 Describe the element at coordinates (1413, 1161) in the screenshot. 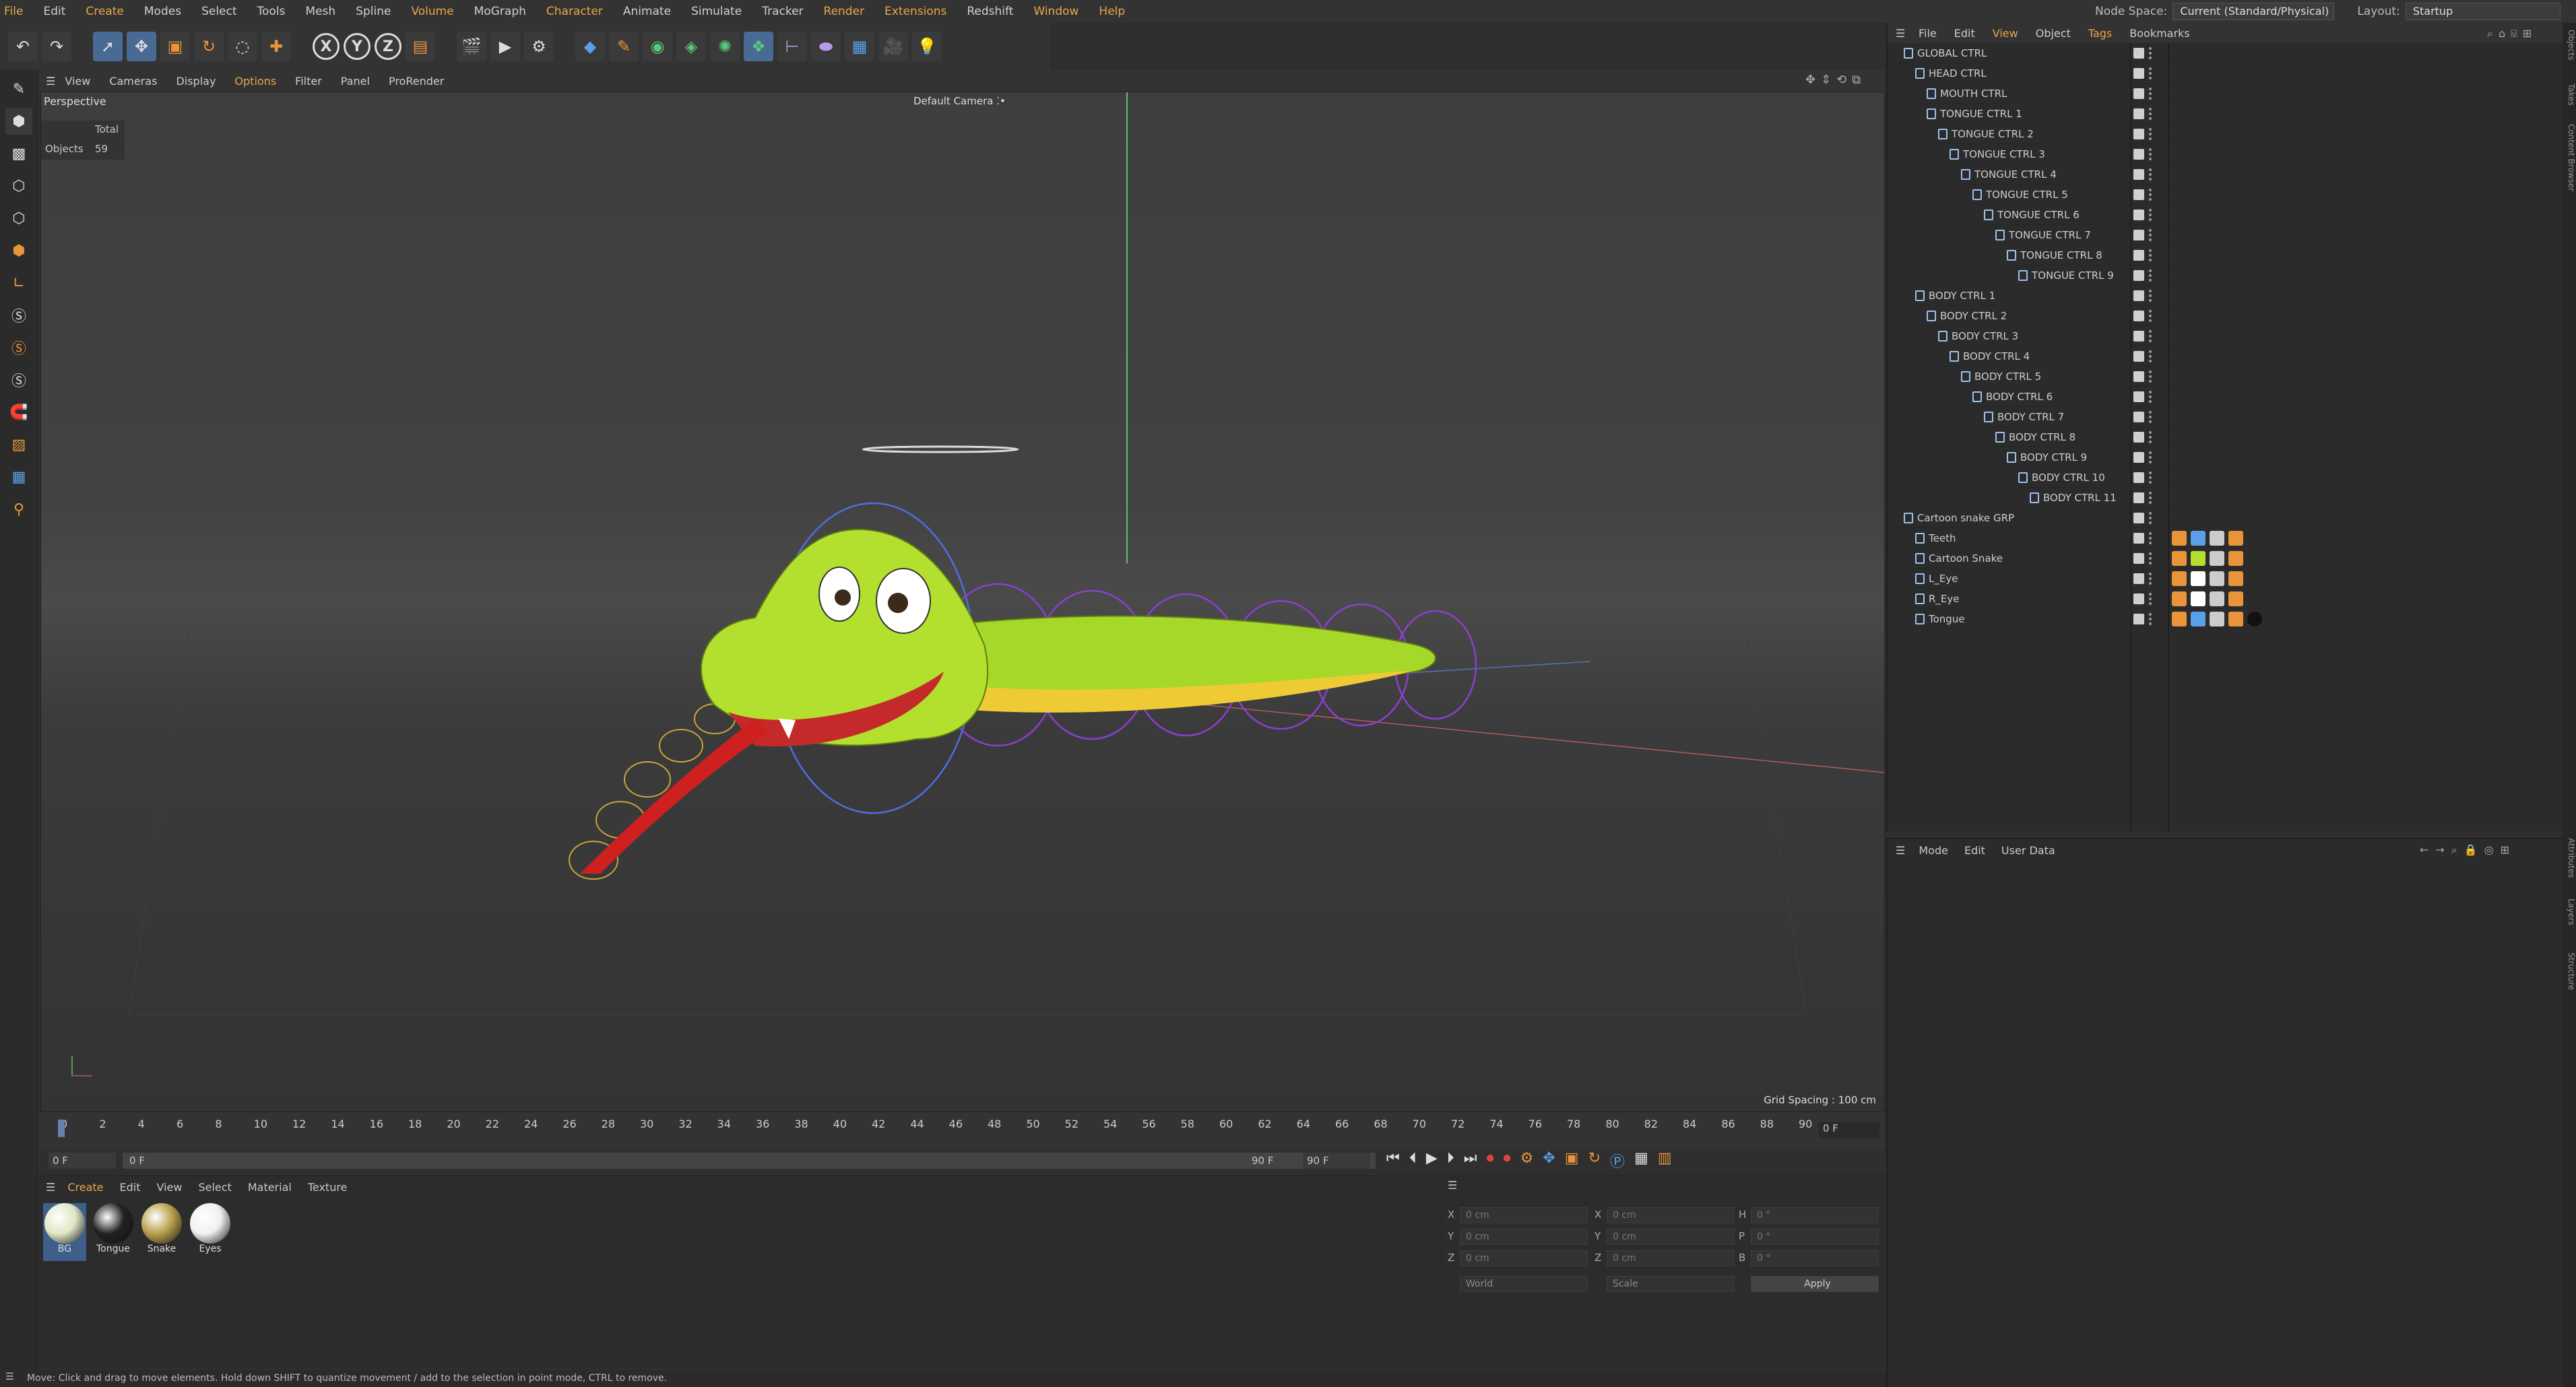

I see `prev-frame-icon: ⏴` at that location.